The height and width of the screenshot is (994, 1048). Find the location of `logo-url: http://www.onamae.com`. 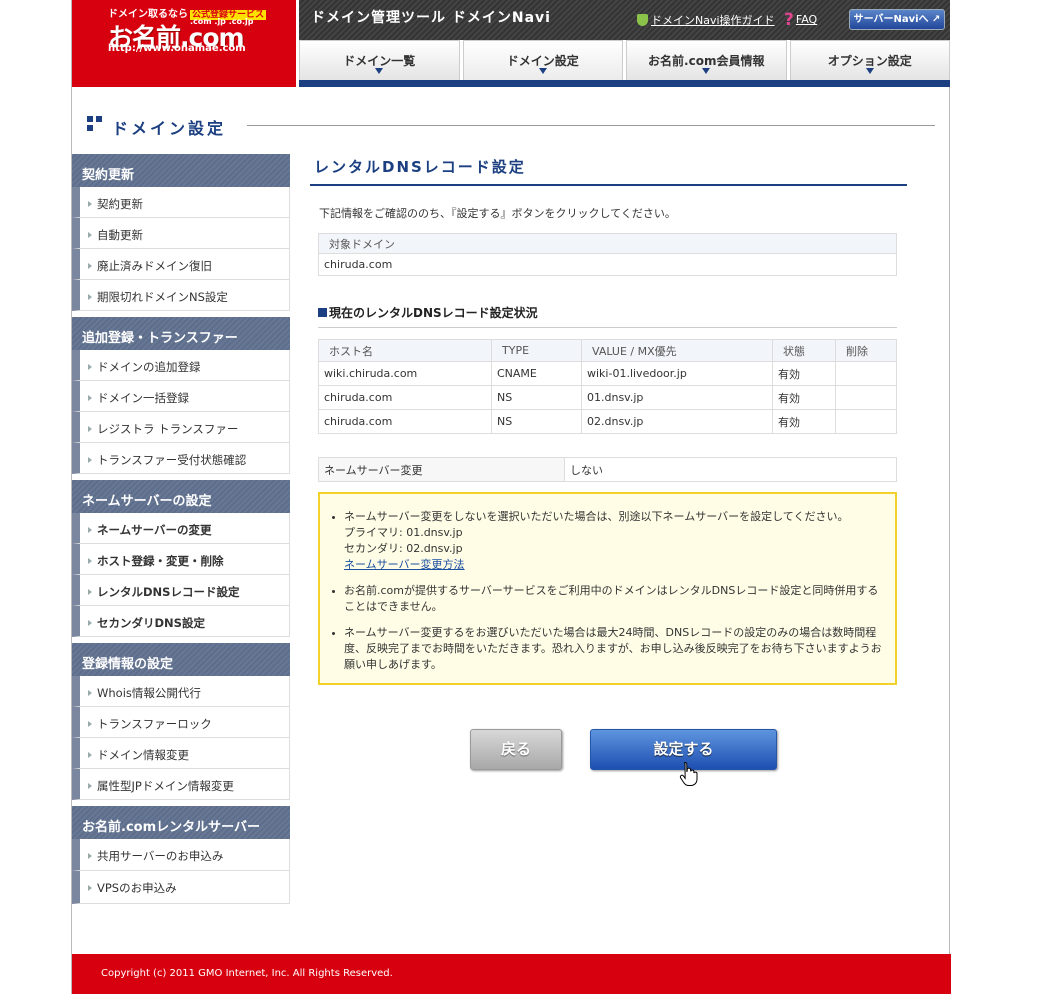

logo-url: http://www.onamae.com is located at coordinates (177, 48).